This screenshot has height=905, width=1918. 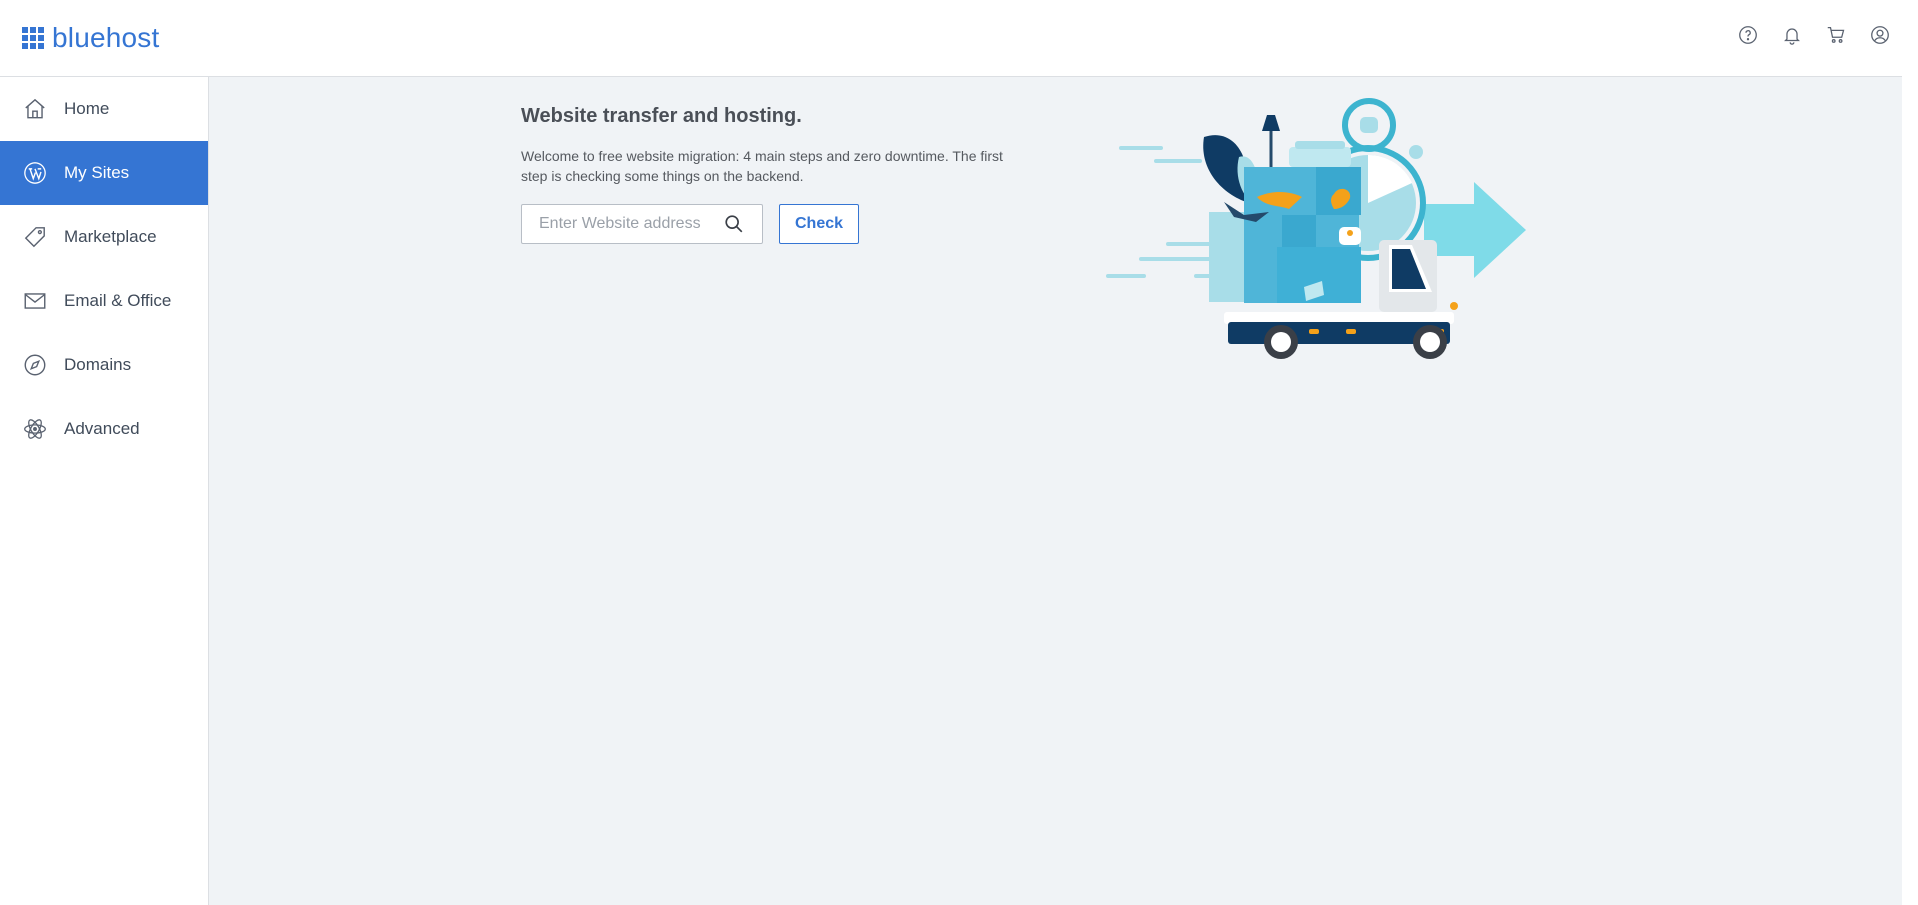 I want to click on sidebar-item-label: Marketplace, so click(x=110, y=236).